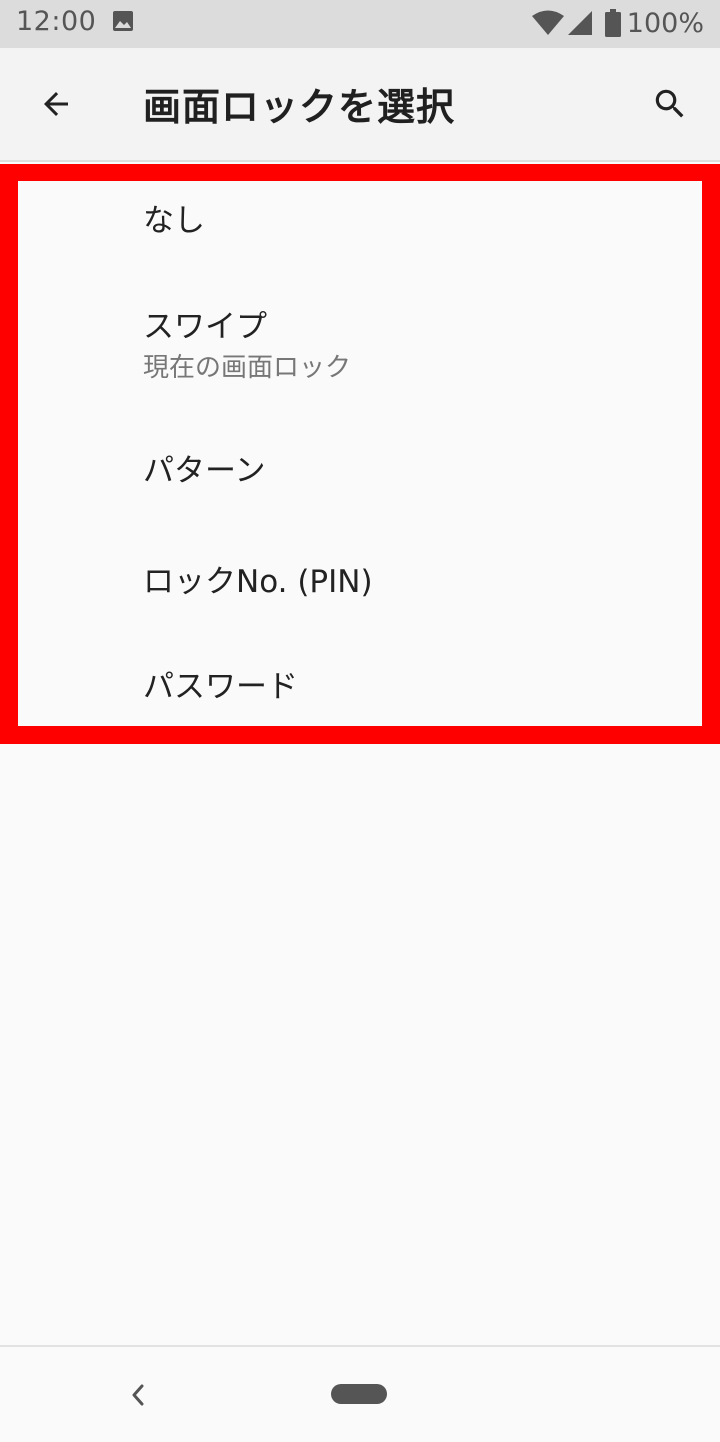 The image size is (720, 1442). Describe the element at coordinates (204, 471) in the screenshot. I see `option-label: パターン` at that location.